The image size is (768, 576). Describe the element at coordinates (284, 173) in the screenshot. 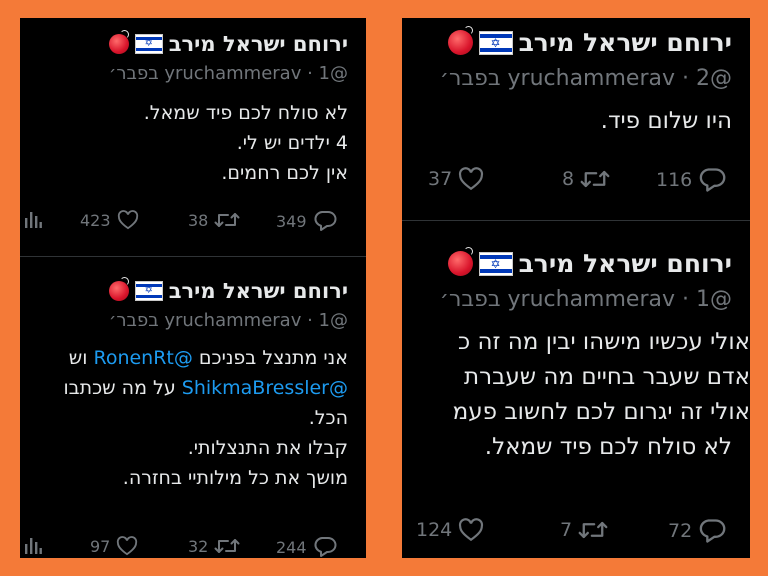

I see `tweet-line: אין לכם רחמים.` at that location.